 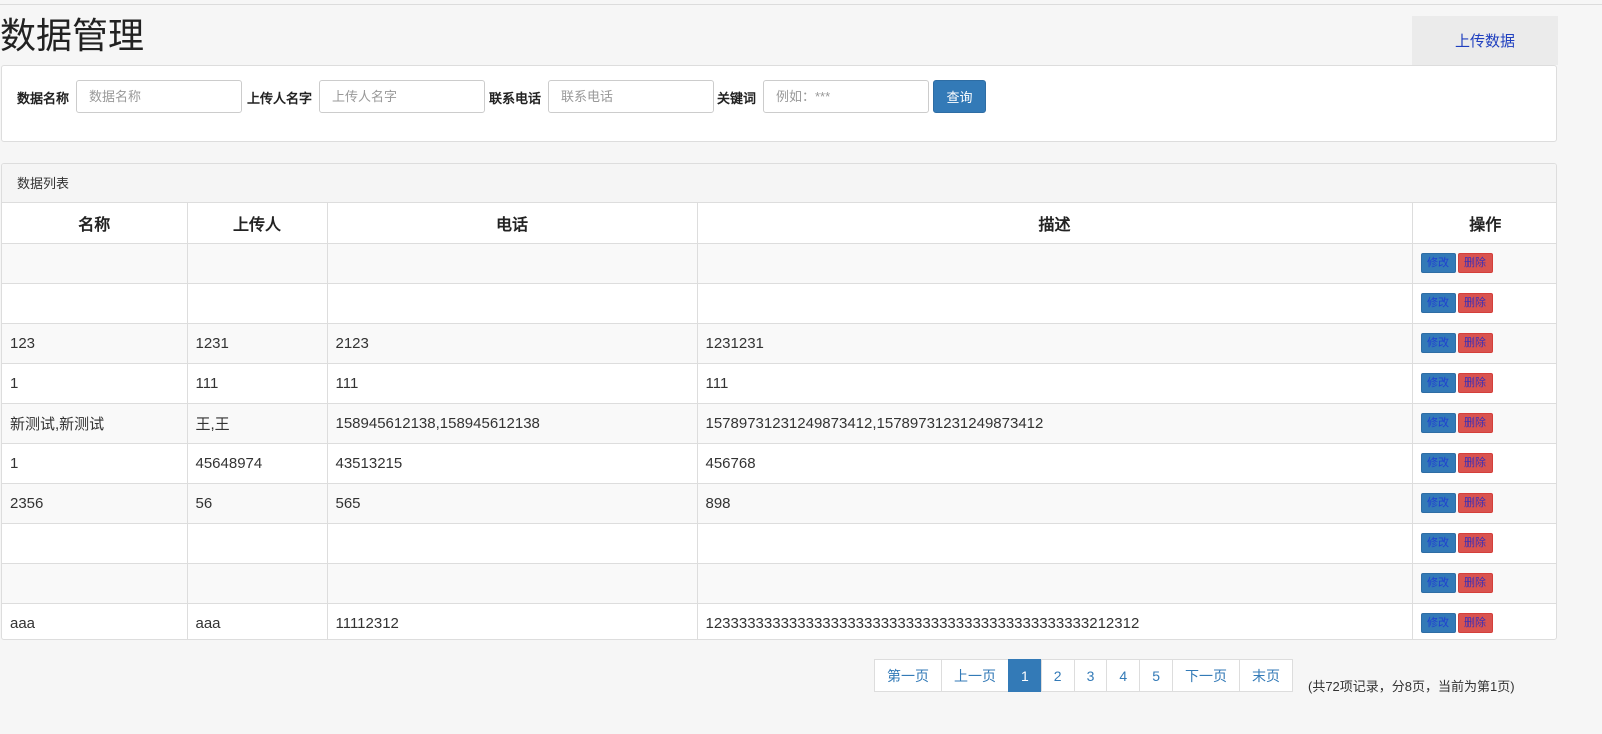 What do you see at coordinates (95, 503) in the screenshot?
I see `cell-name: 2356` at bounding box center [95, 503].